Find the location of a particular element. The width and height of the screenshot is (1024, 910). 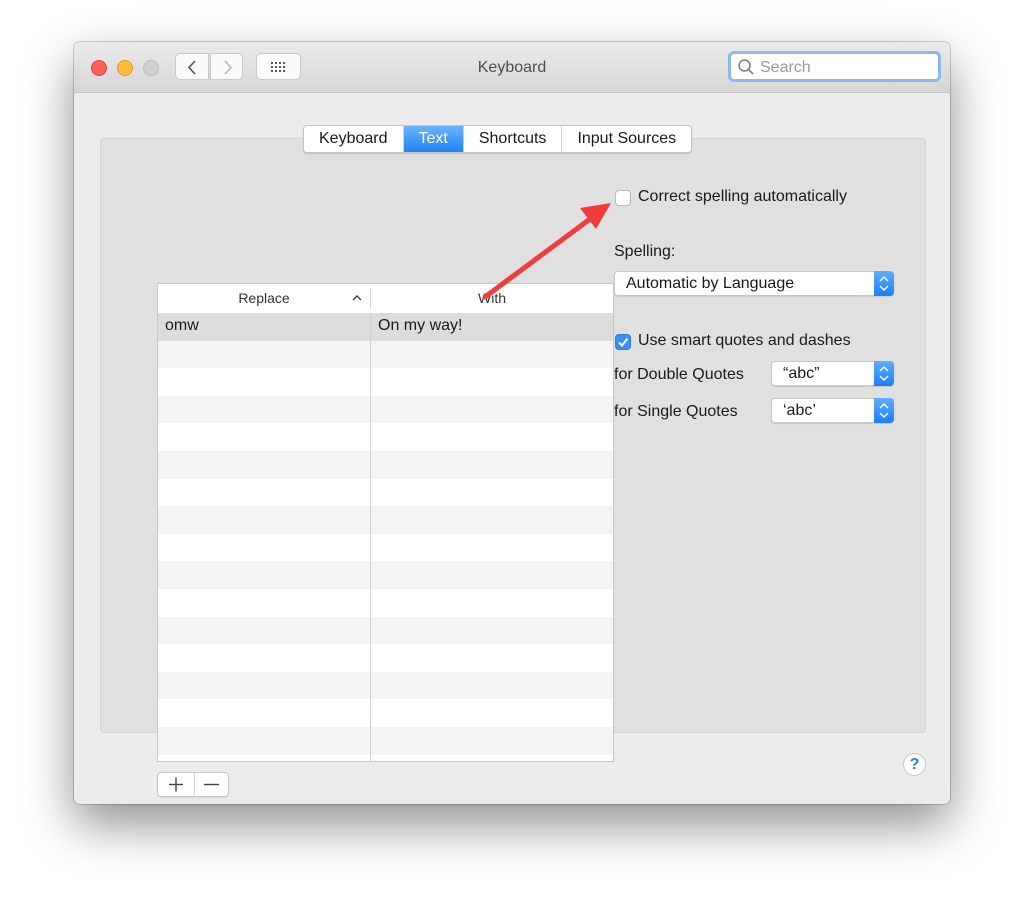

double-quotes-select: “abc” is located at coordinates (832, 373).